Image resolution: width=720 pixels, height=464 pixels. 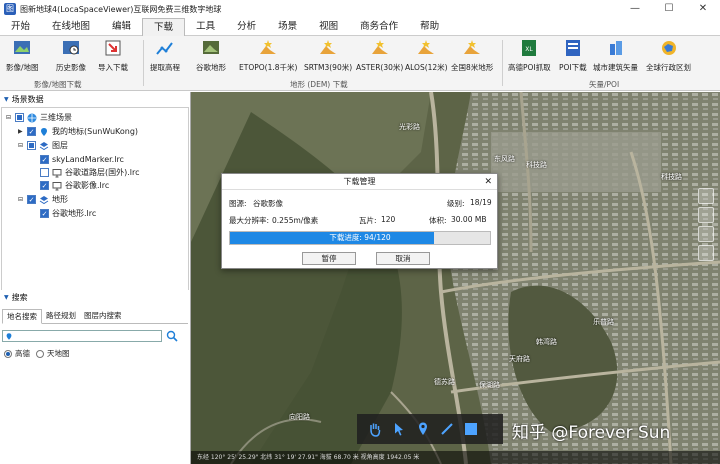 I want to click on map-road-label: 保湖路, so click(x=489, y=385).